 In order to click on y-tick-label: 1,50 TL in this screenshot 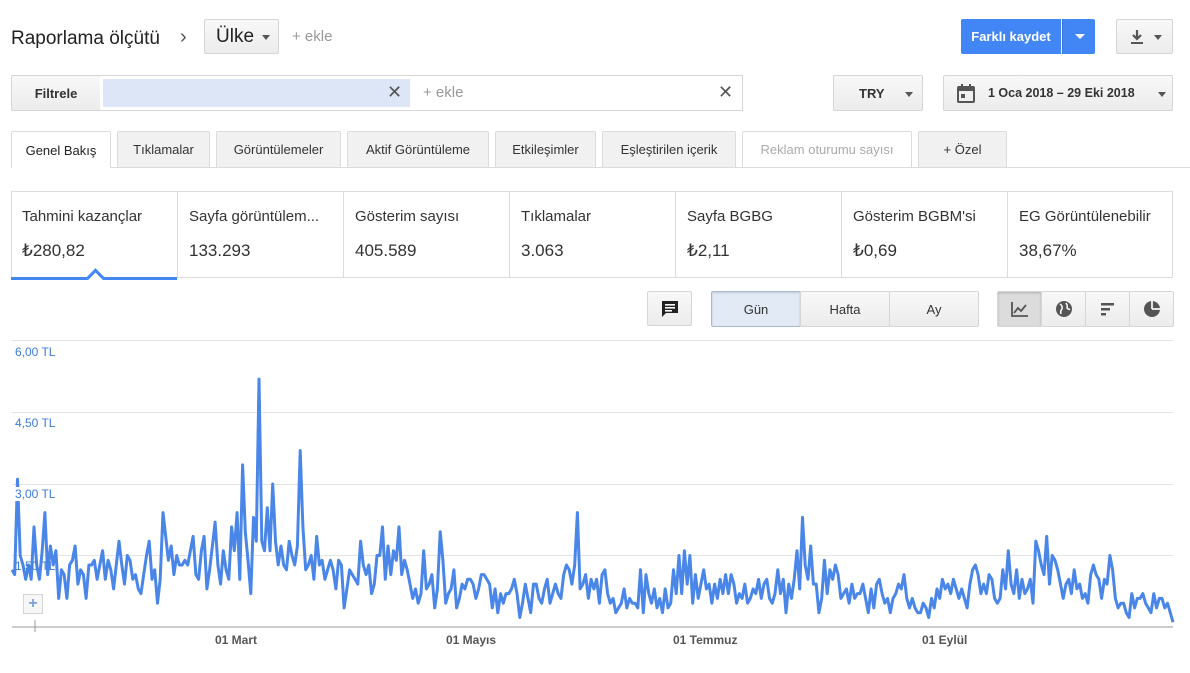, I will do `click(35, 566)`.